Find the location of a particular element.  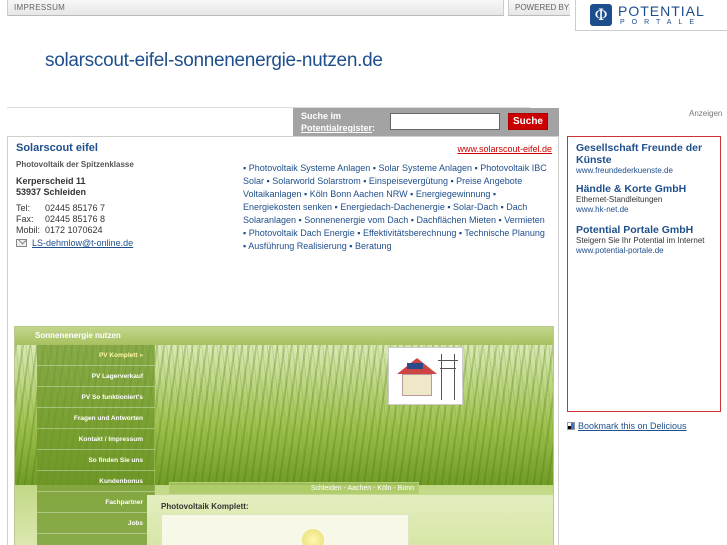

logo-icon: Φ is located at coordinates (601, 15).